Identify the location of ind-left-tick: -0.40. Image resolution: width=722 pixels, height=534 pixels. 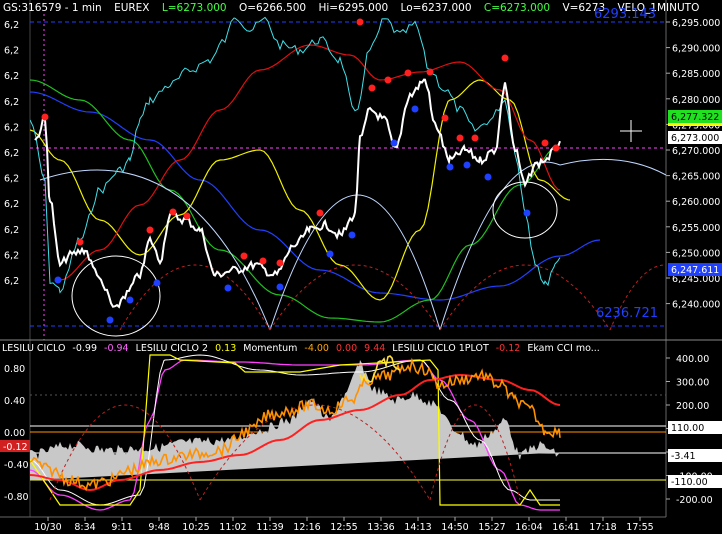
(16, 465).